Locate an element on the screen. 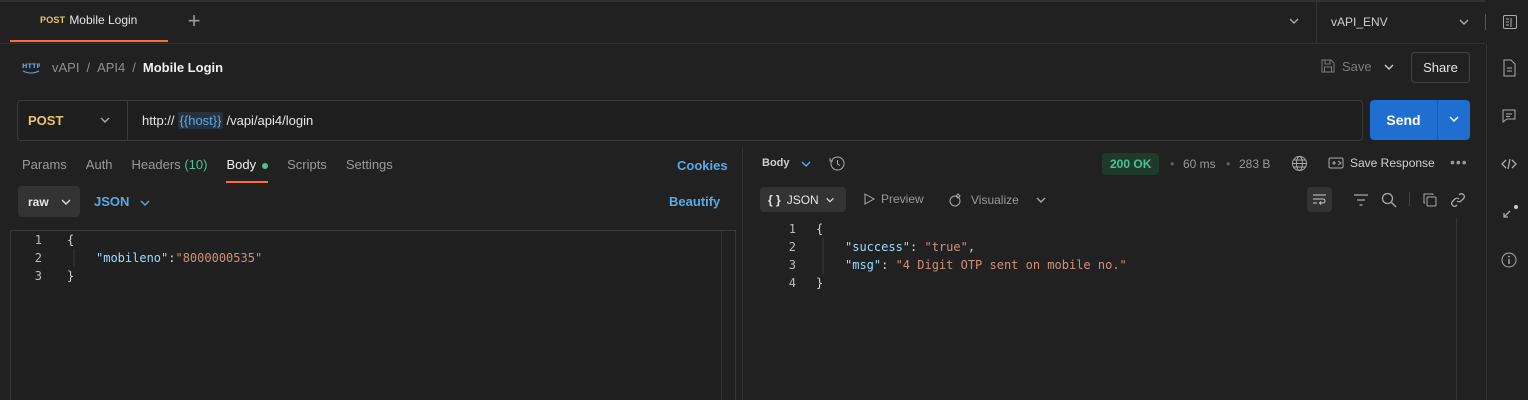 The height and width of the screenshot is (400, 1528). related-collections-icon is located at coordinates (1510, 212).